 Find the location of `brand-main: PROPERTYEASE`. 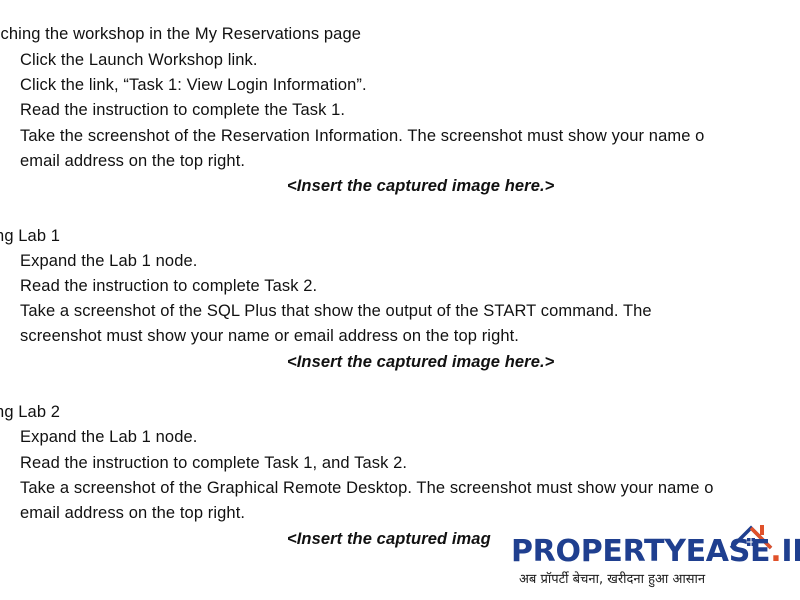

brand-main: PROPERTYEASE is located at coordinates (641, 551).